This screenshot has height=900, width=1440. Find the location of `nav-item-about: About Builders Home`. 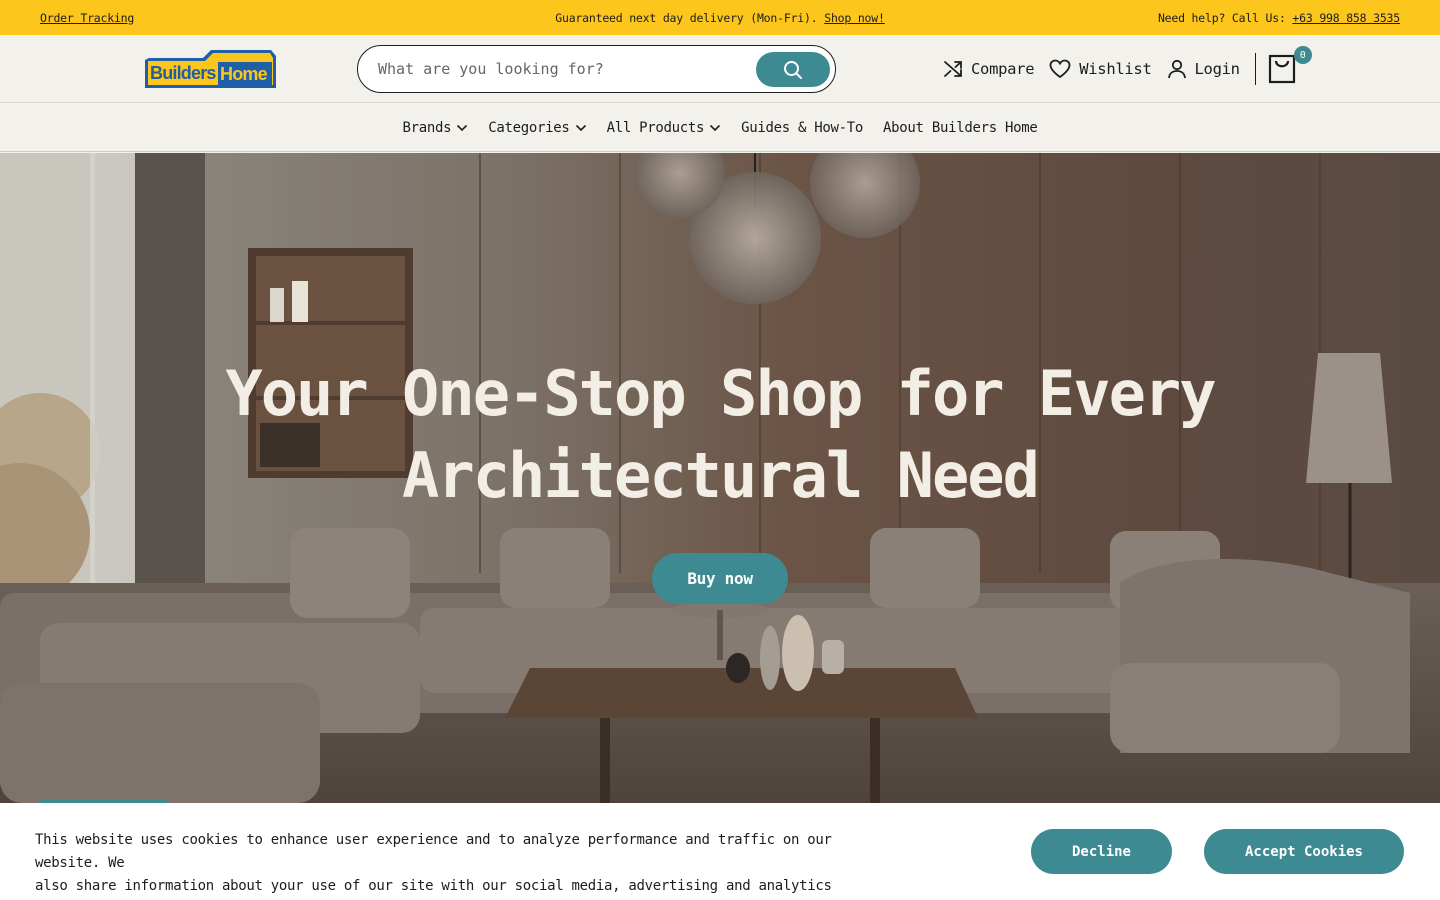

nav-item-about: About Builders Home is located at coordinates (960, 128).